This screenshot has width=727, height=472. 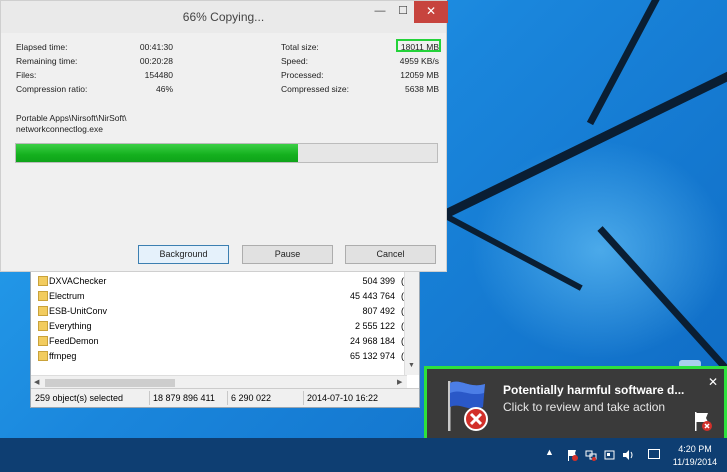 I want to click on list-item: FeedDemon 24 968 184(, so click(x=221, y=341).